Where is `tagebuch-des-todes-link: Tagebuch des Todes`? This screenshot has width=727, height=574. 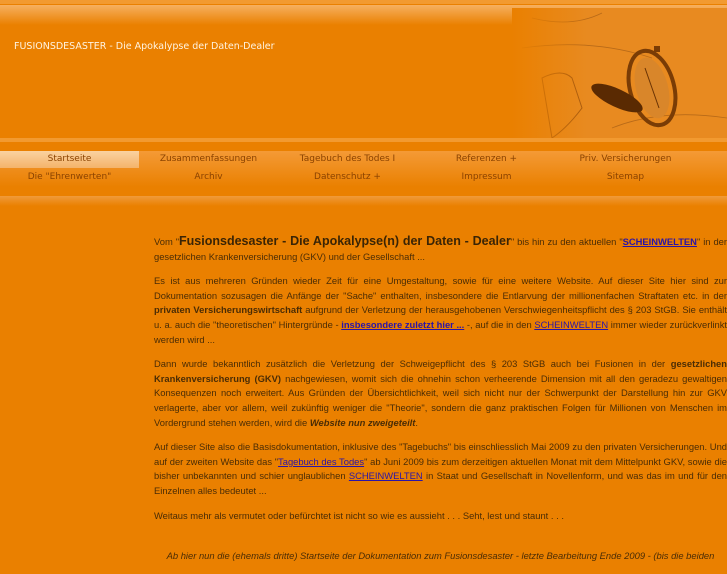 tagebuch-des-todes-link: Tagebuch des Todes is located at coordinates (321, 461).